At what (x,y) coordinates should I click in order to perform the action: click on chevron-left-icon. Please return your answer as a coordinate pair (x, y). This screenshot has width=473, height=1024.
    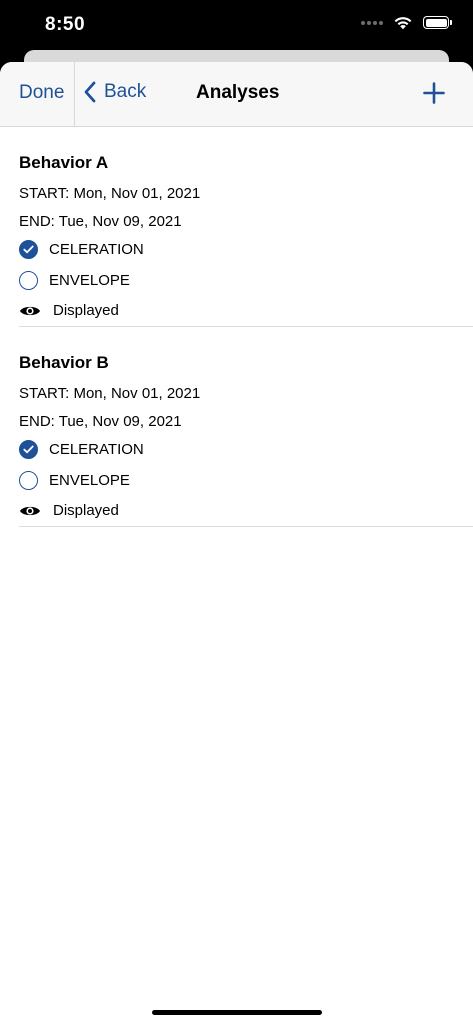
    Looking at the image, I should click on (90, 92).